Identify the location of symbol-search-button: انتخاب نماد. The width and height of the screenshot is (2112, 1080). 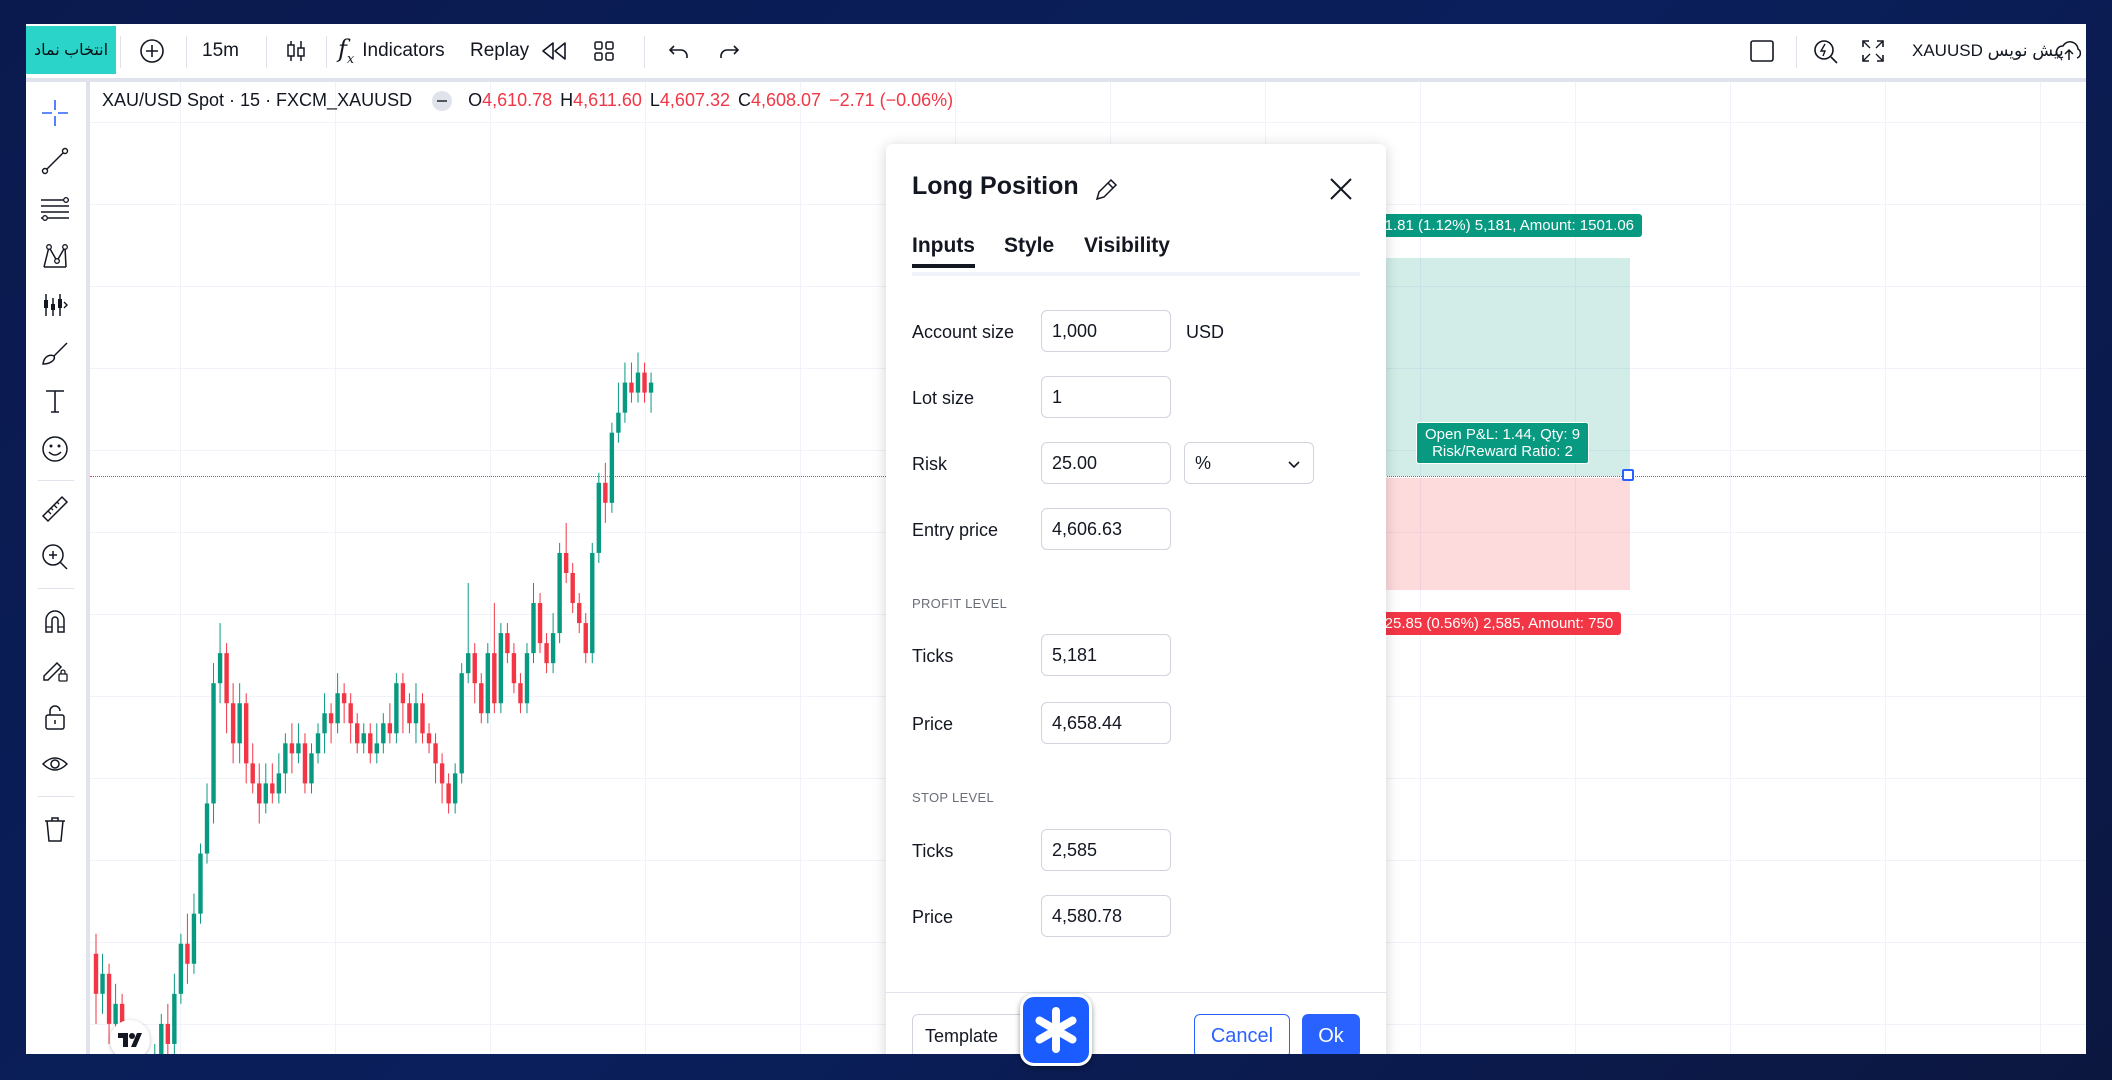
(71, 50).